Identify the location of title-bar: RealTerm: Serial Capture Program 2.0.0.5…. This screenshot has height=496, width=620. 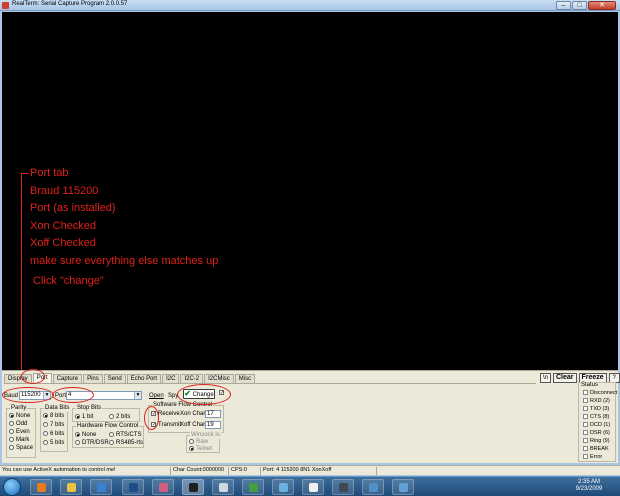
(310, 5).